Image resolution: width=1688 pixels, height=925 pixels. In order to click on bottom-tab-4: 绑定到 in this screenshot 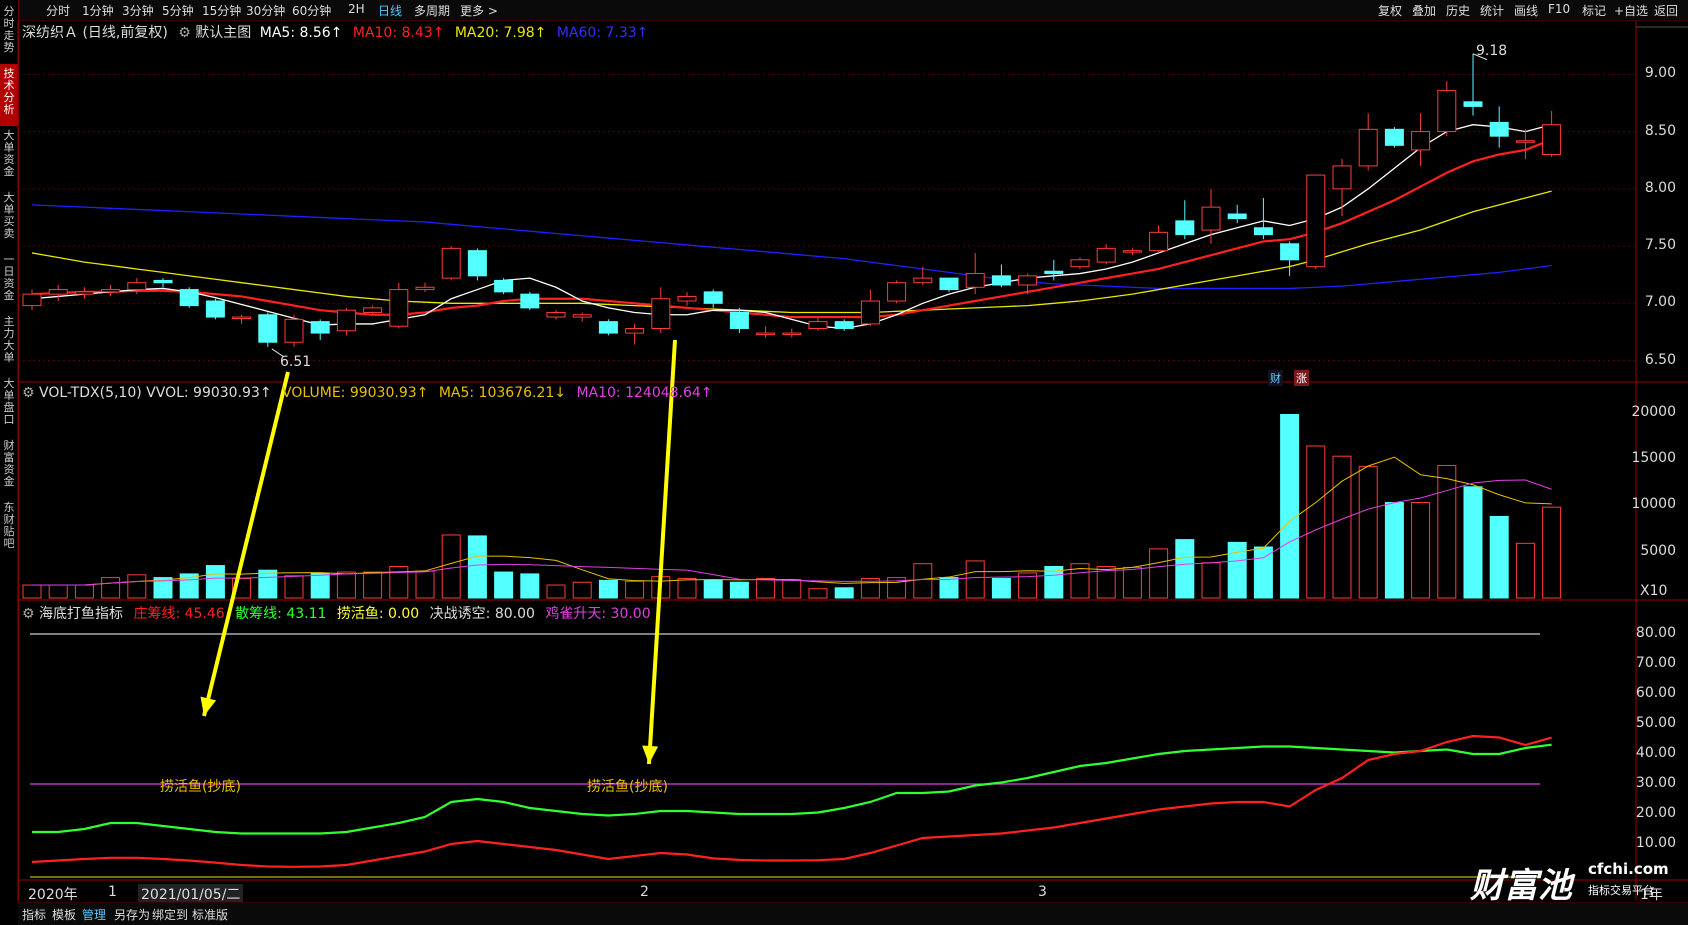, I will do `click(170, 914)`.